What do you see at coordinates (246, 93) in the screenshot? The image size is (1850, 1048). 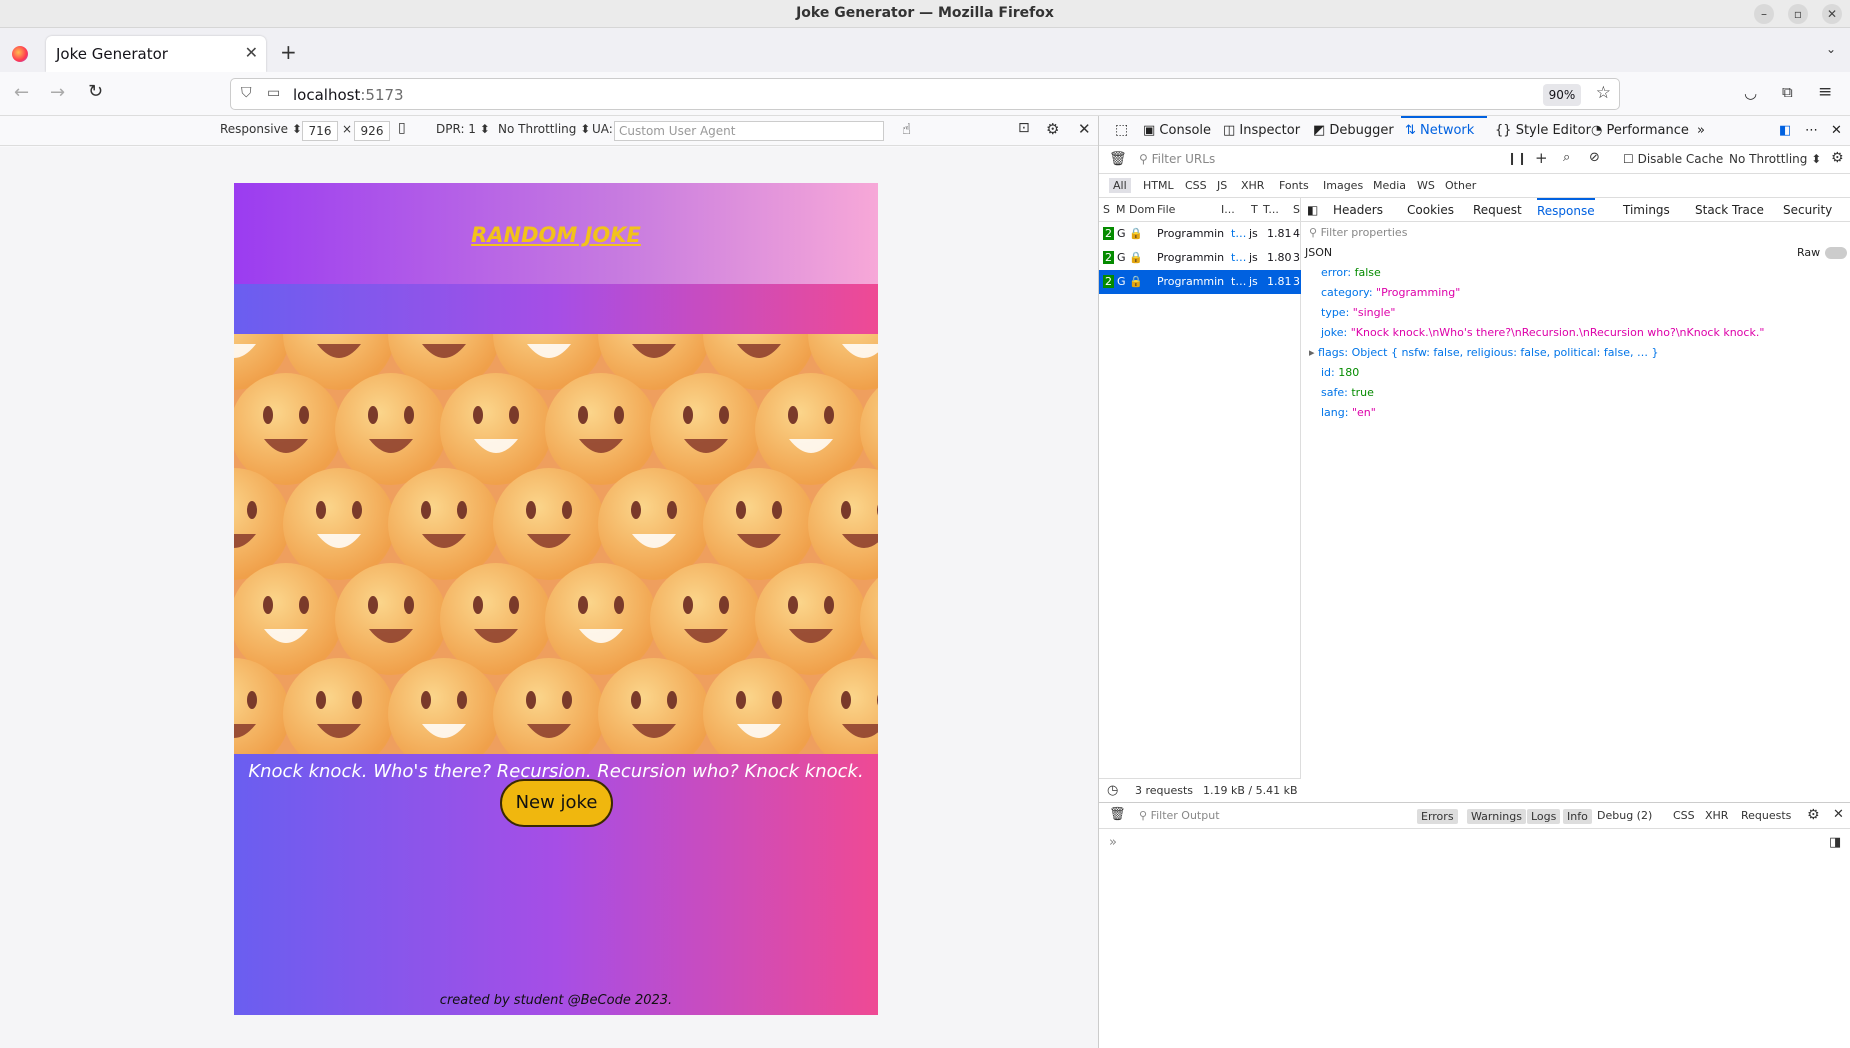 I see `shield-icon: ⛉` at bounding box center [246, 93].